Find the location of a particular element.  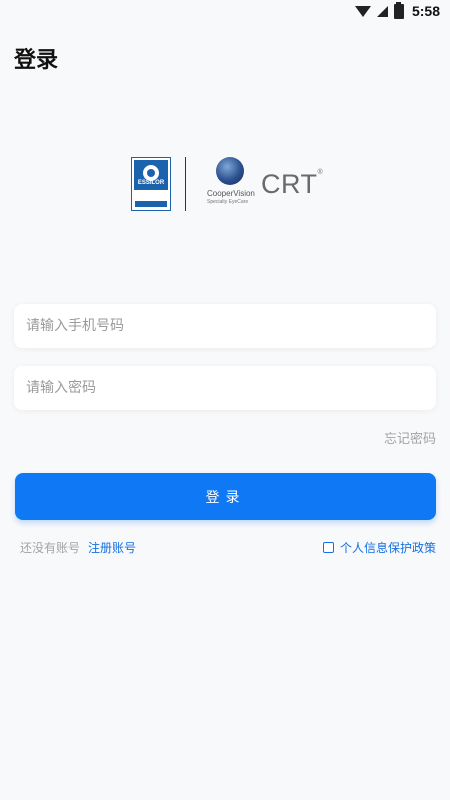

crt-logo-text: CRT® is located at coordinates (292, 184).